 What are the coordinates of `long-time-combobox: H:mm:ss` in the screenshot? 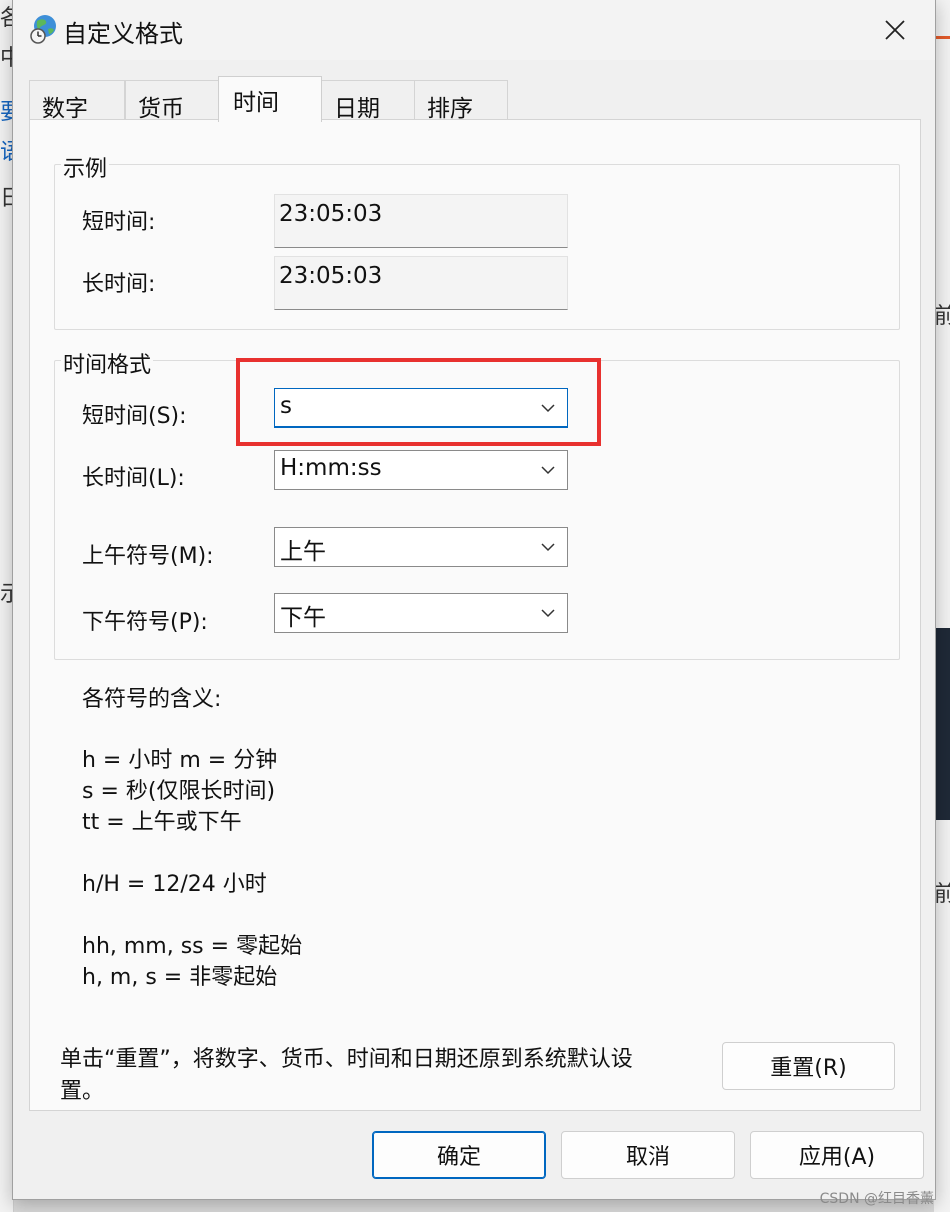 It's located at (421, 470).